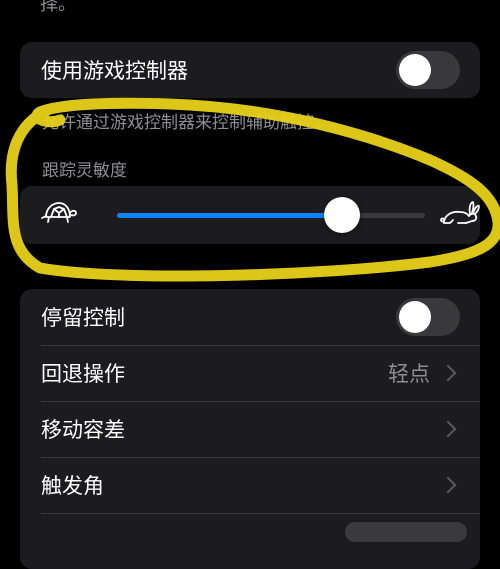 This screenshot has height=569, width=500. I want to click on dwell-control-toggle, so click(428, 317).